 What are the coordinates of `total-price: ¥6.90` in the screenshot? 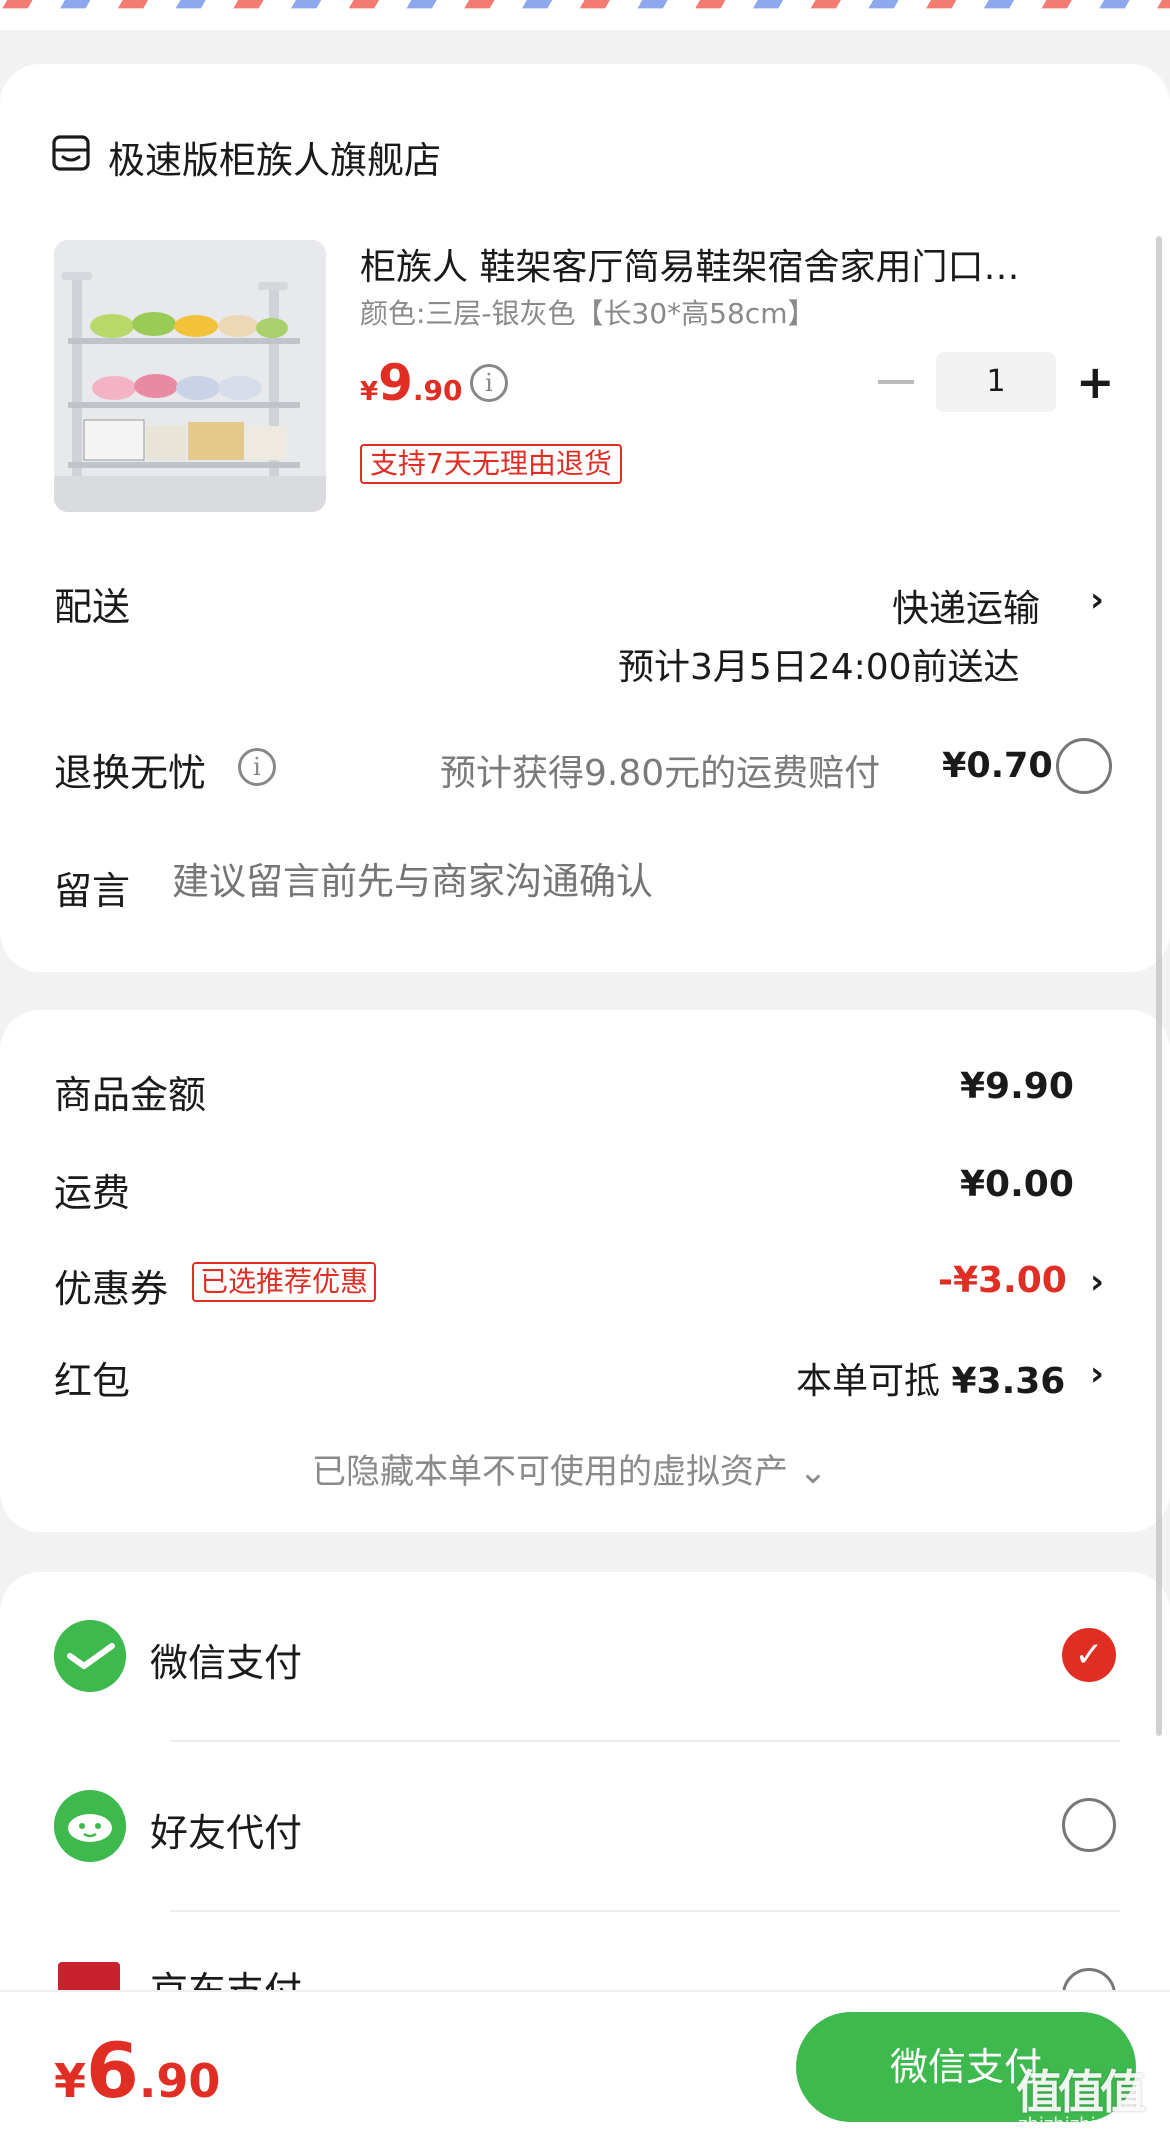 It's located at (137, 2070).